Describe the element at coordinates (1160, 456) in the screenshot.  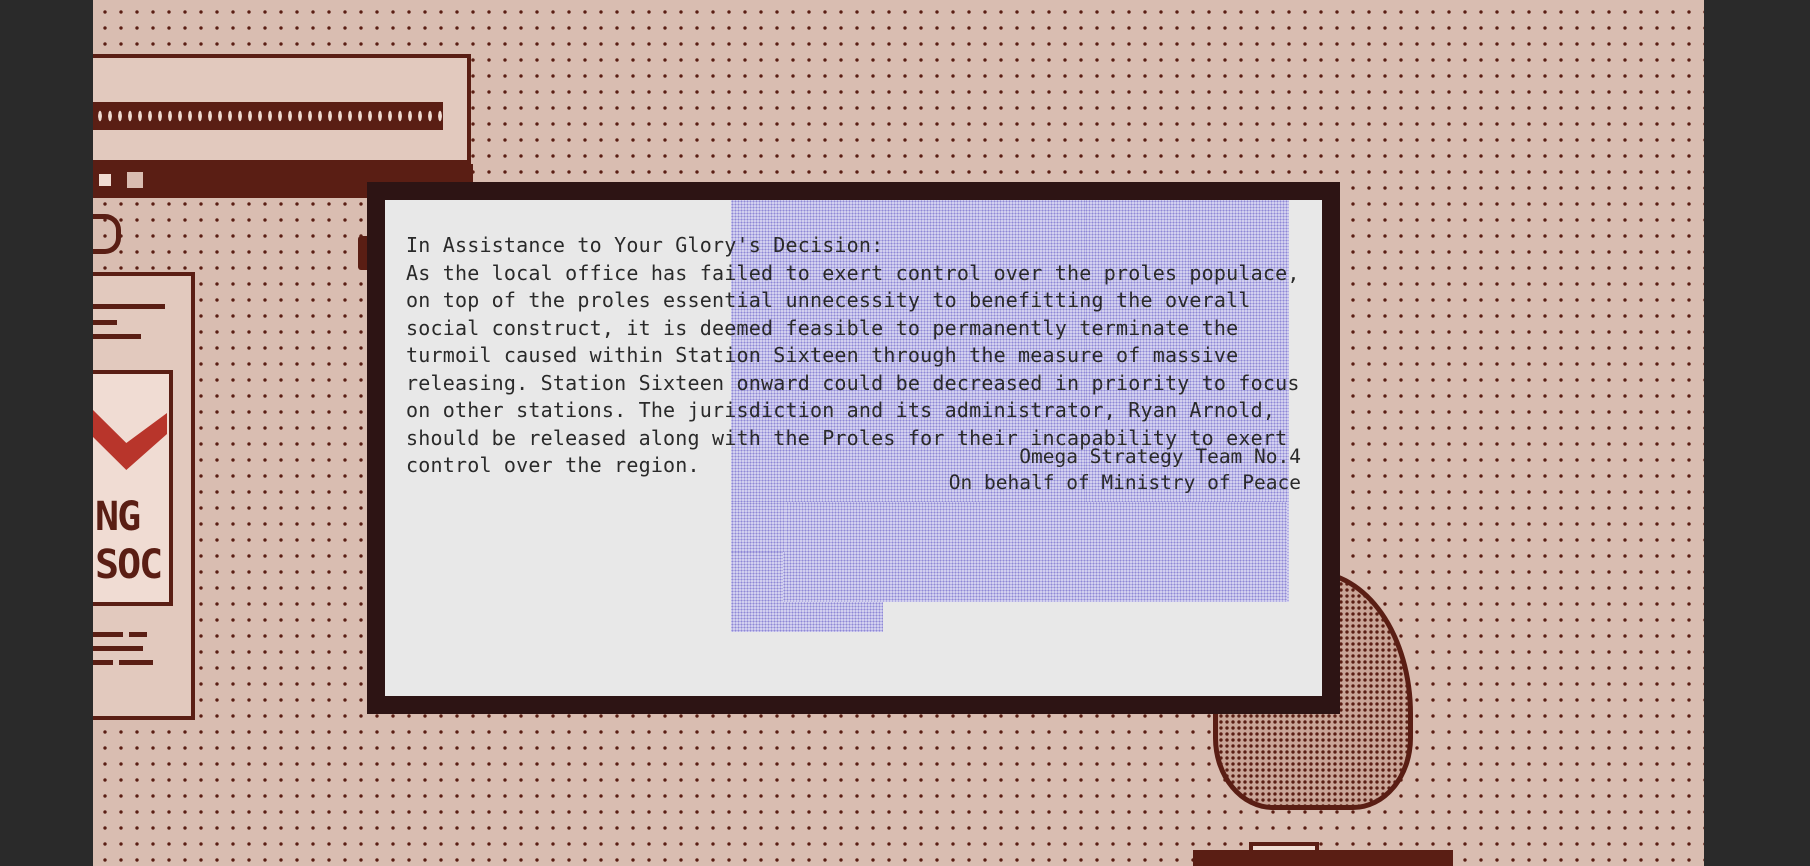
I see `signature-line1: Omega Strategy Team No.4` at that location.